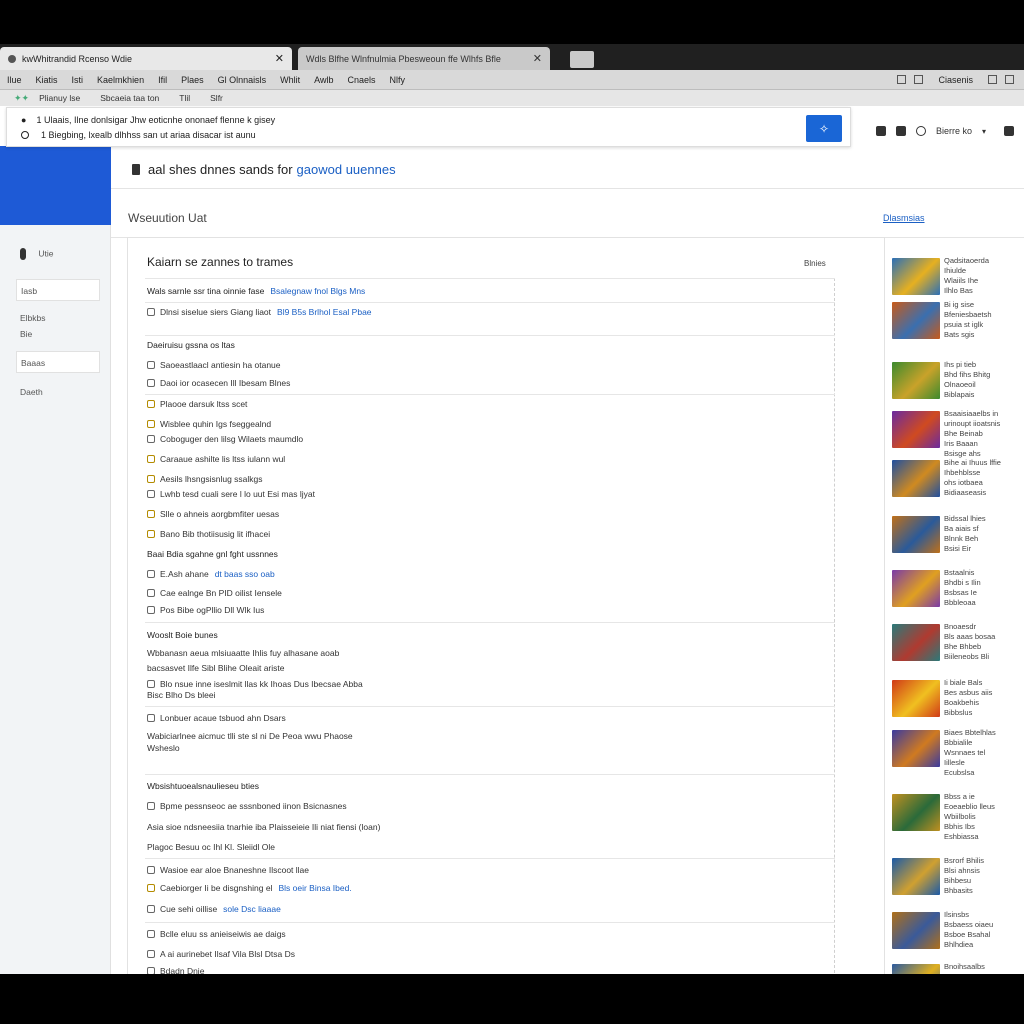  Describe the element at coordinates (58, 253) in the screenshot. I see `sidebar-item-0: Utie` at that location.